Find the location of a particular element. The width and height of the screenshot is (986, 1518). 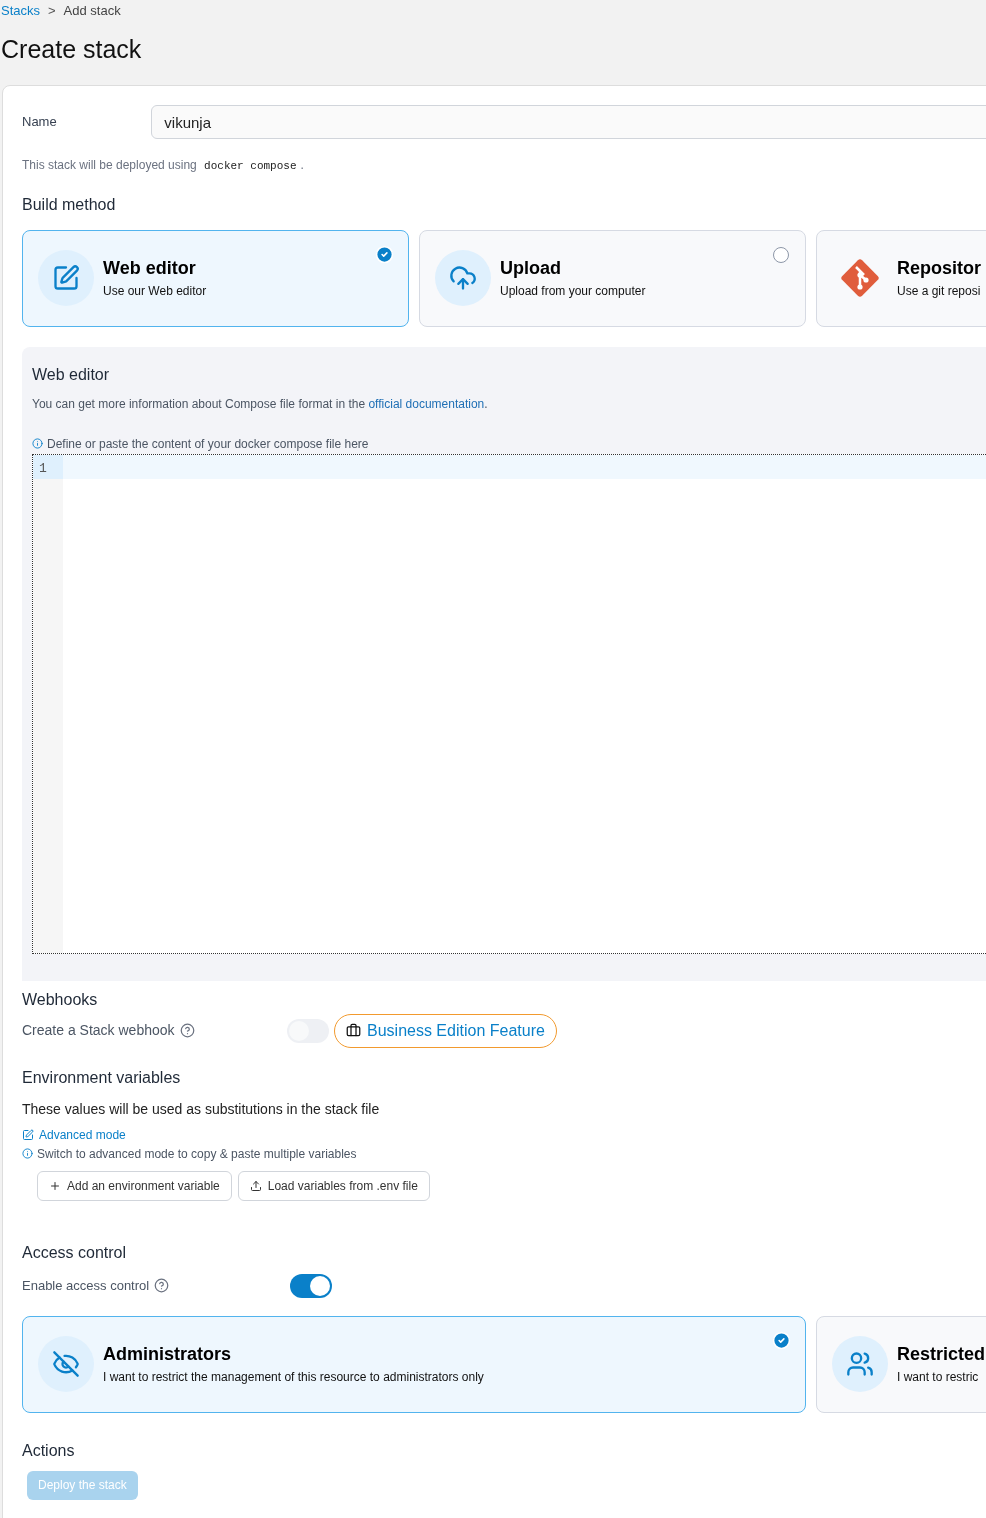

advanced-mode-link: Advanced mode is located at coordinates (74, 1134).